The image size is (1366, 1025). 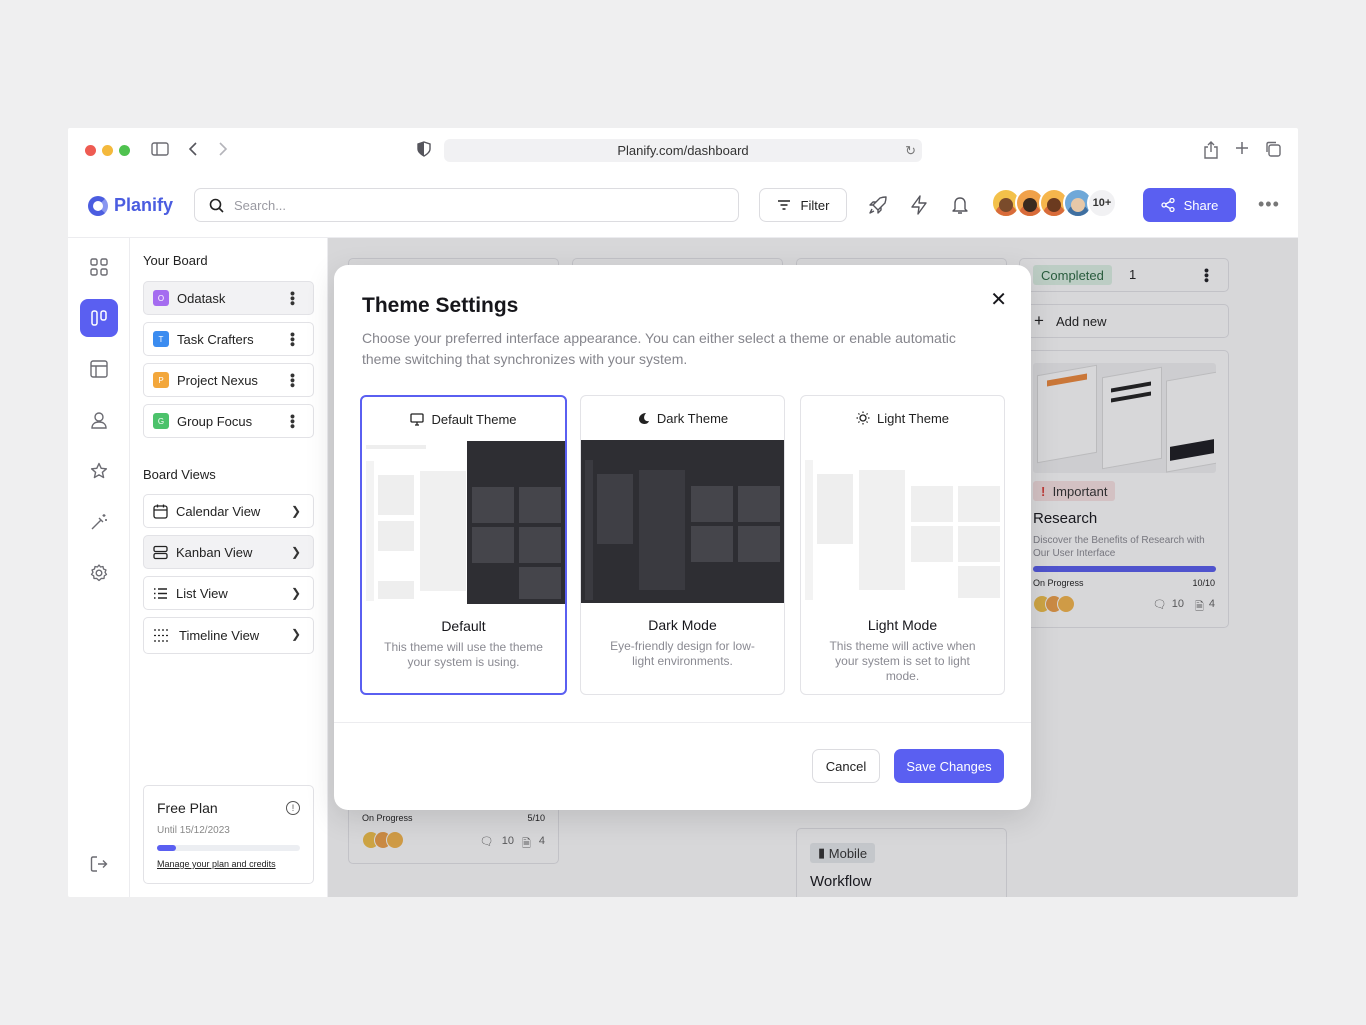 I want to click on logout-icon, so click(x=99, y=864).